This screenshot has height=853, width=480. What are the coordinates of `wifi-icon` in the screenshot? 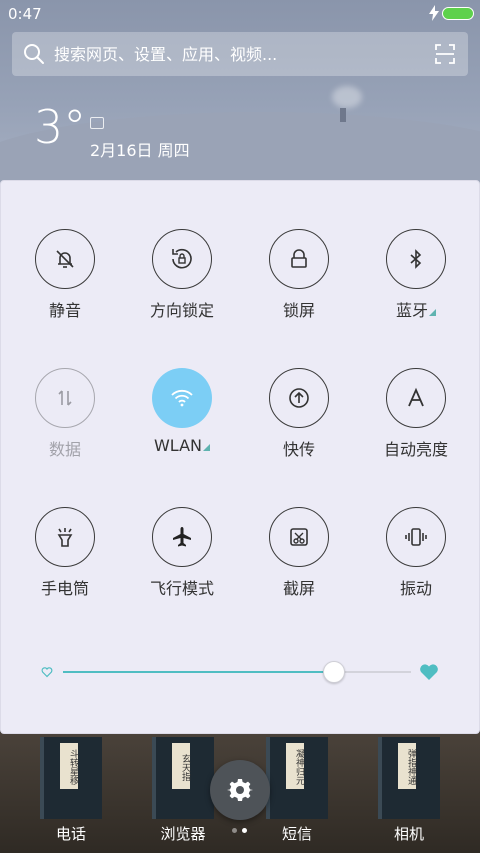 It's located at (182, 398).